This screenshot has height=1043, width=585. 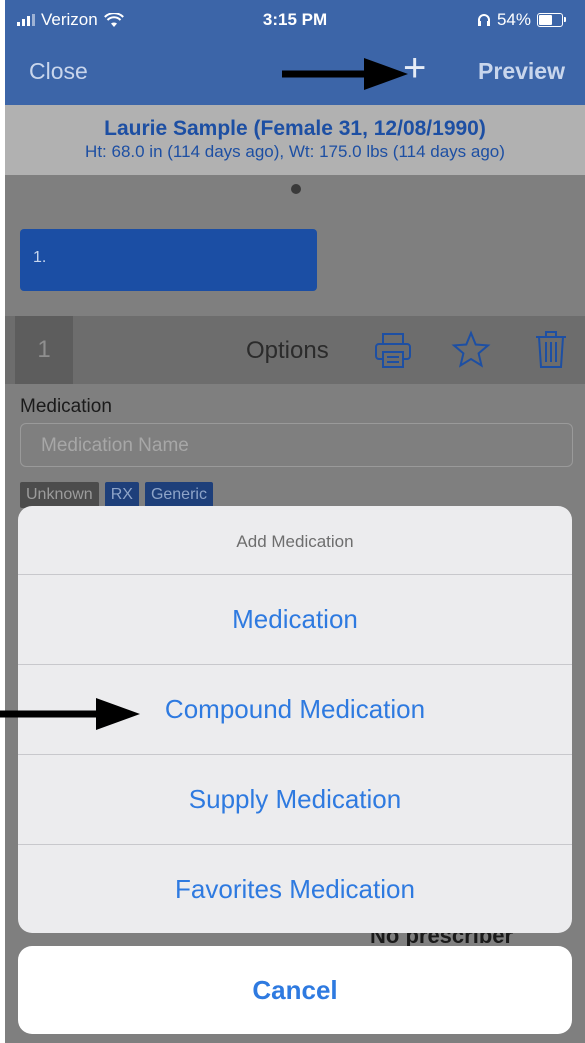 I want to click on prescription-number: 1, so click(x=44, y=350).